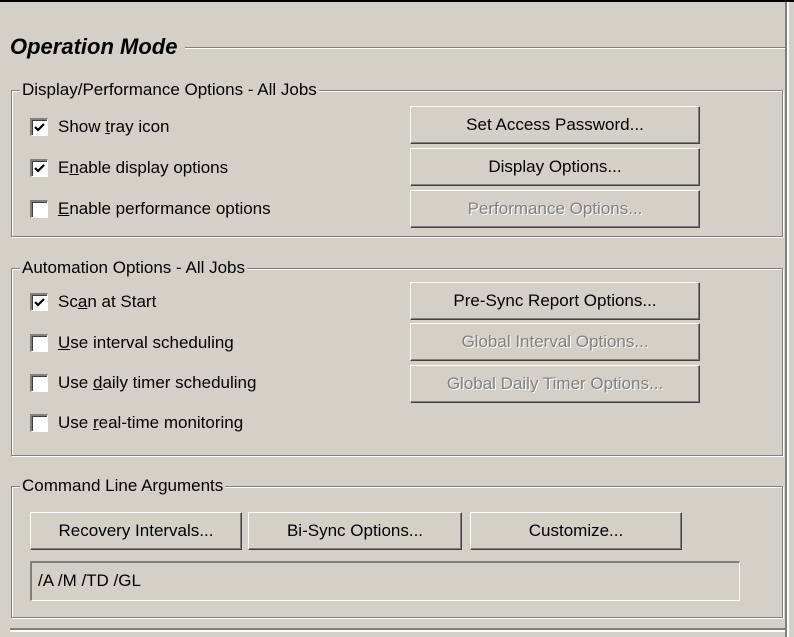 This screenshot has height=637, width=794. I want to click on command-line-arguments-field: /A /M /TD /GL, so click(385, 581).